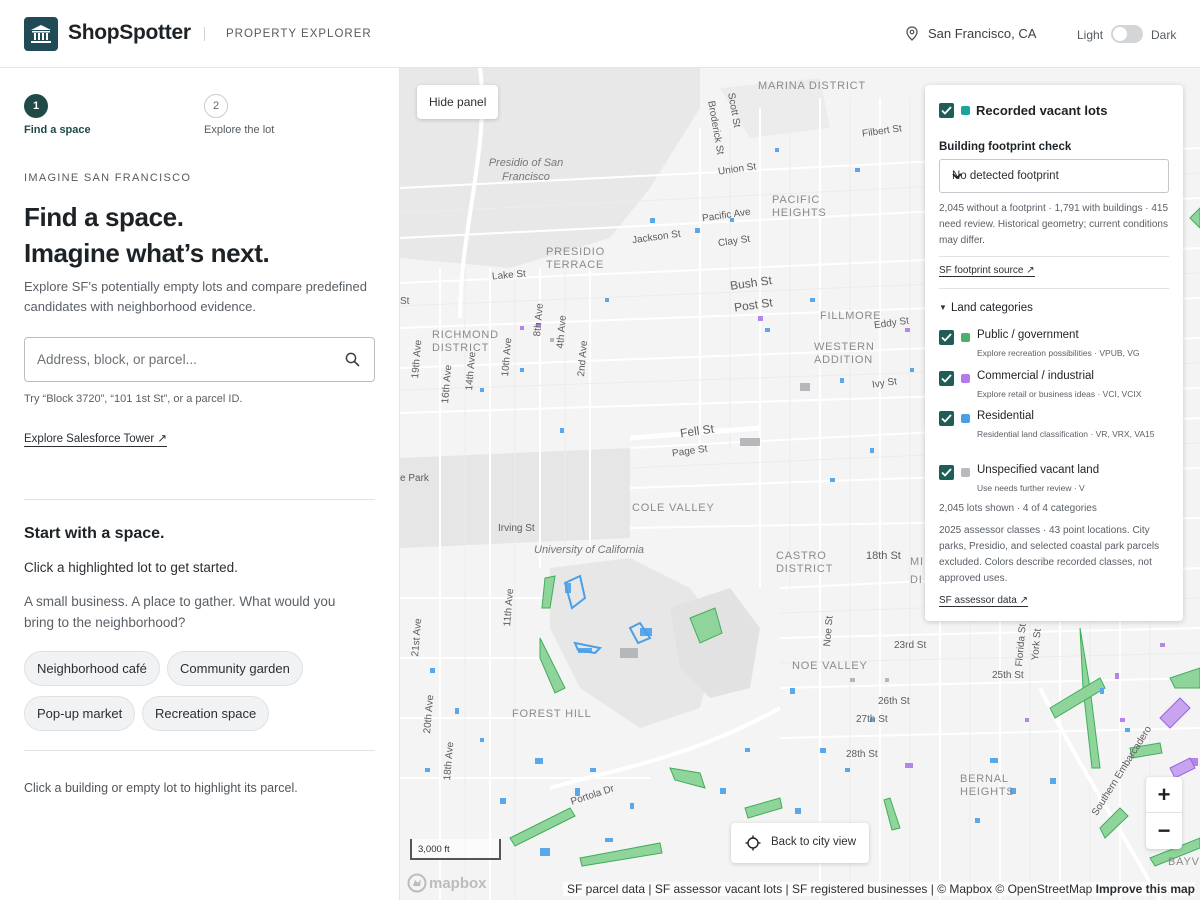  What do you see at coordinates (1038, 470) in the screenshot?
I see `category-unspecified-name: Unspecified vacant land` at bounding box center [1038, 470].